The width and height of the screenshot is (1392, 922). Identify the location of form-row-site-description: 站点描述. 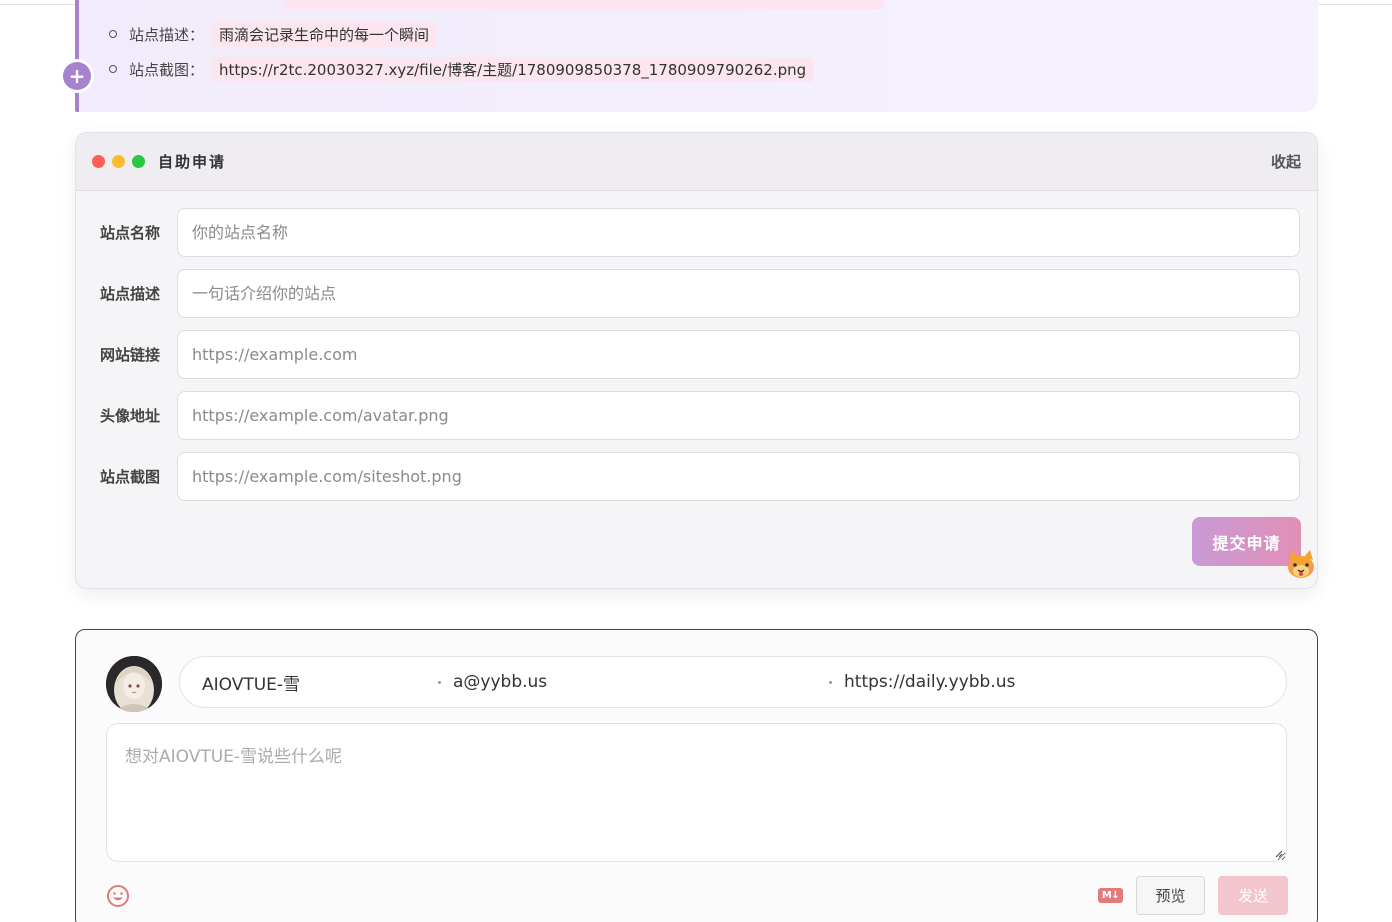
(697, 293).